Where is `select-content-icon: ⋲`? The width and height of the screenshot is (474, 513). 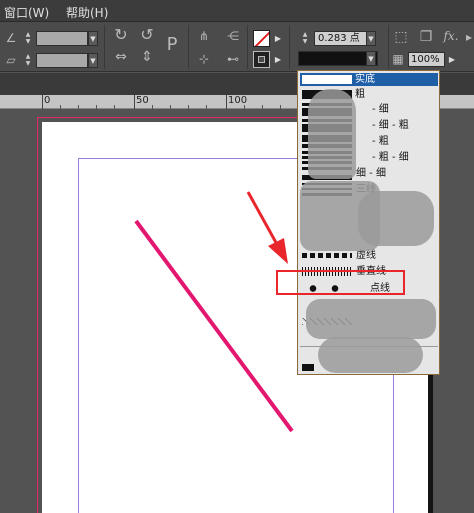 select-content-icon: ⋲ is located at coordinates (233, 36).